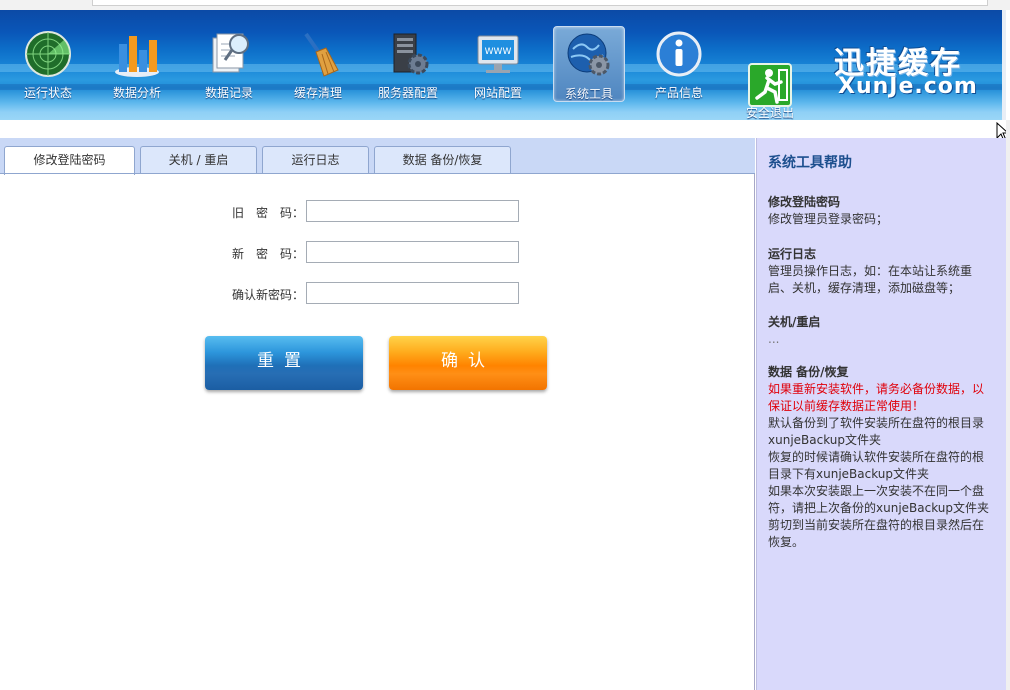 The width and height of the screenshot is (1010, 690). I want to click on file-search-icon, so click(230, 53).